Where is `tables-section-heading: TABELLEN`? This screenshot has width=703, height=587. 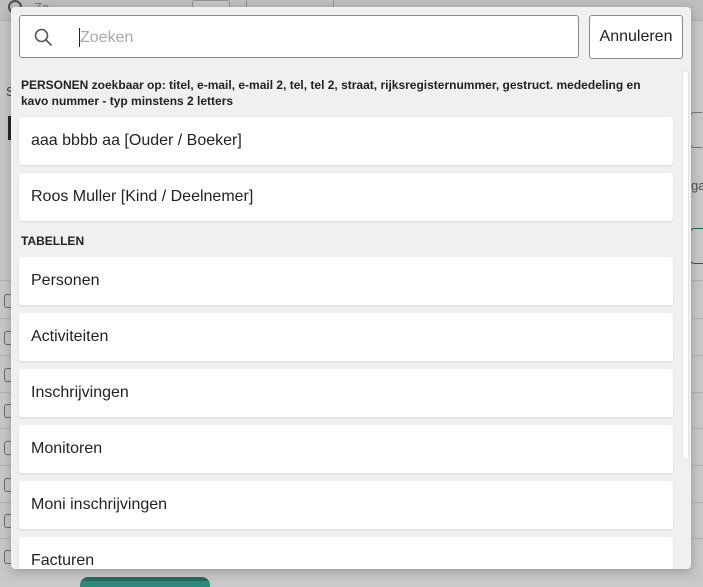 tables-section-heading: TABELLEN is located at coordinates (53, 241).